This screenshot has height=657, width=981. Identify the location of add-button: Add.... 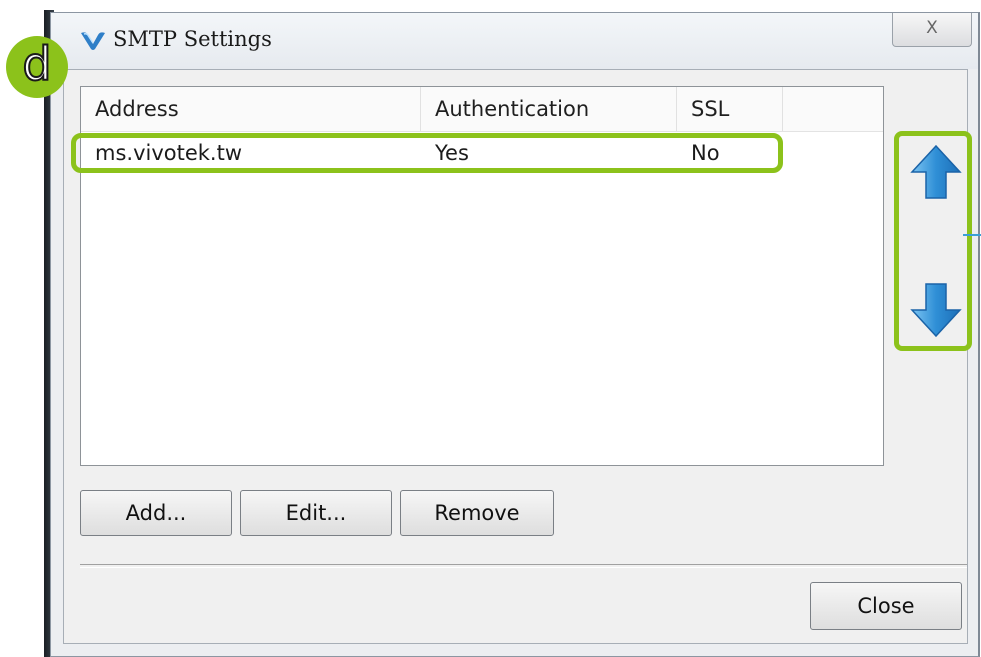
(156, 513).